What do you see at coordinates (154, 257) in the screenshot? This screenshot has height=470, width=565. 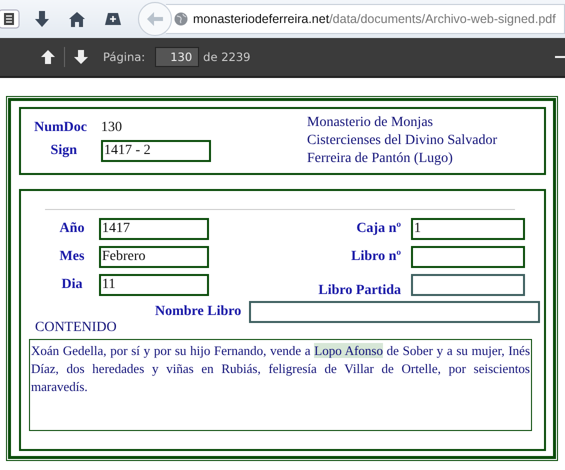 I see `input-field: Febrero` at bounding box center [154, 257].